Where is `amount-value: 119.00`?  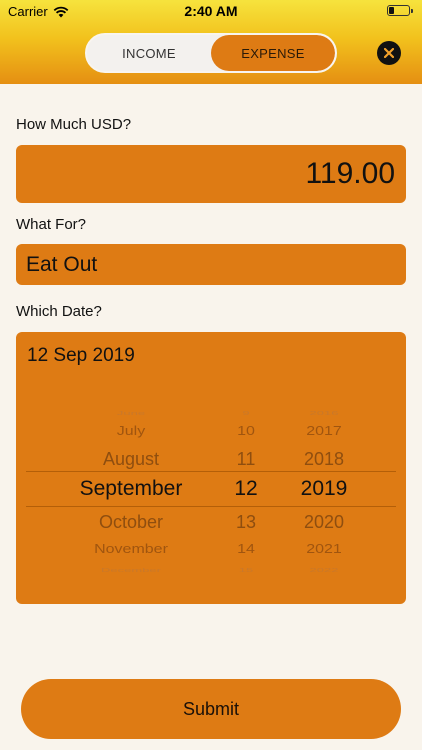
amount-value: 119.00 is located at coordinates (350, 173).